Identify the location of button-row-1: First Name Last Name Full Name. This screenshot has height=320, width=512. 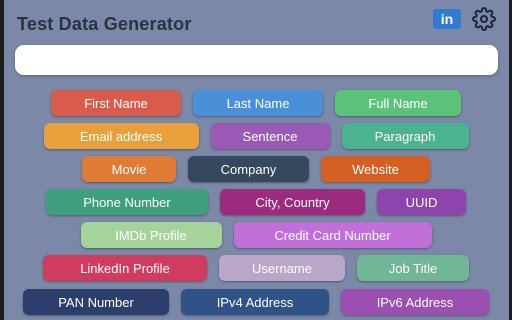
(256, 103).